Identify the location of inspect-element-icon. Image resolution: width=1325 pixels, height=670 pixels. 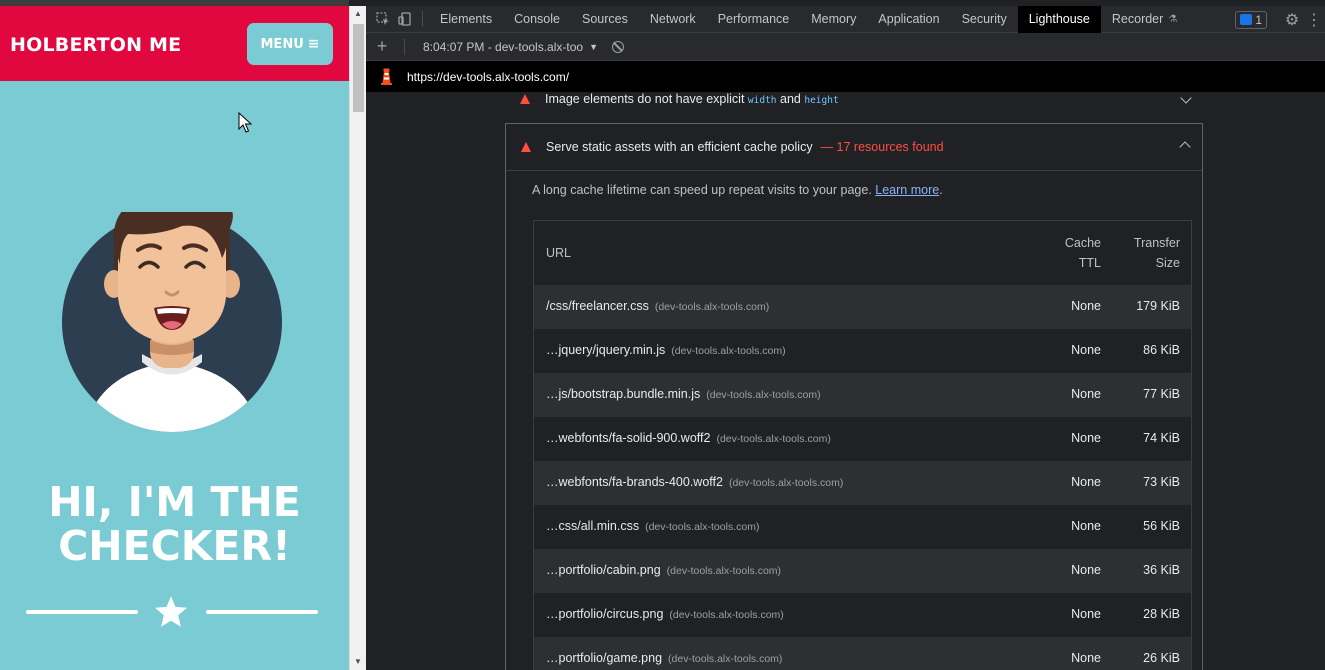
(383, 19).